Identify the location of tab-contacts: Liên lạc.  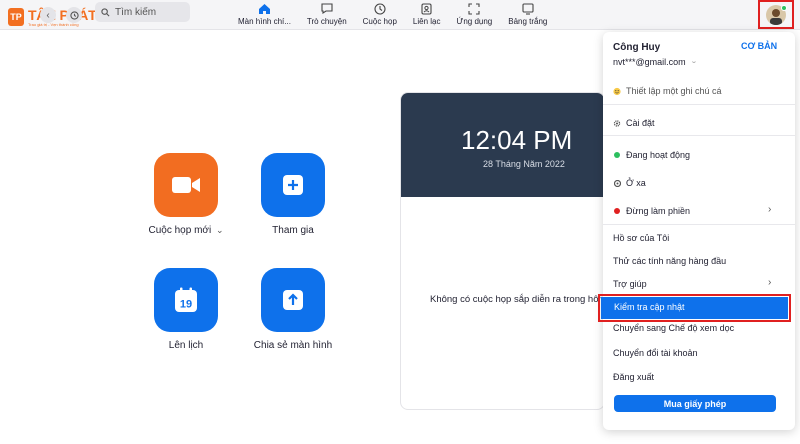
(426, 15).